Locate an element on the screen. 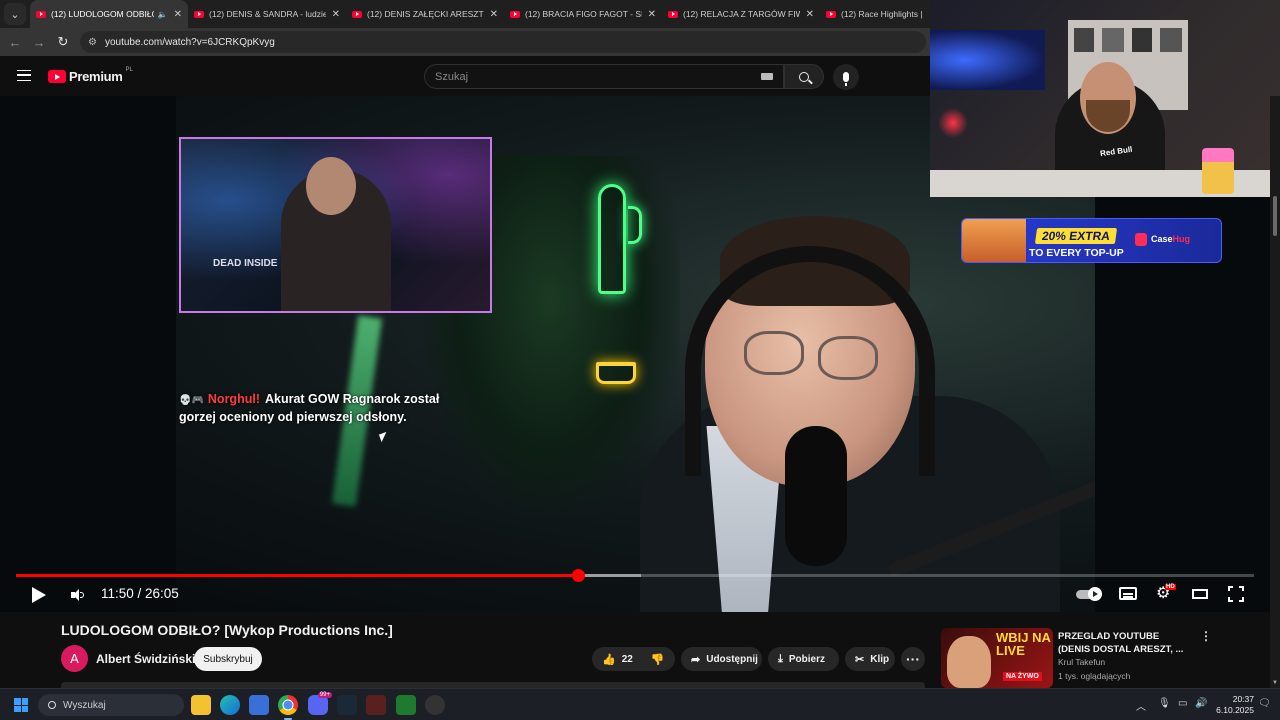 This screenshot has width=1280, height=720. tray-microphone-icon: 🎙 is located at coordinates (1164, 703).